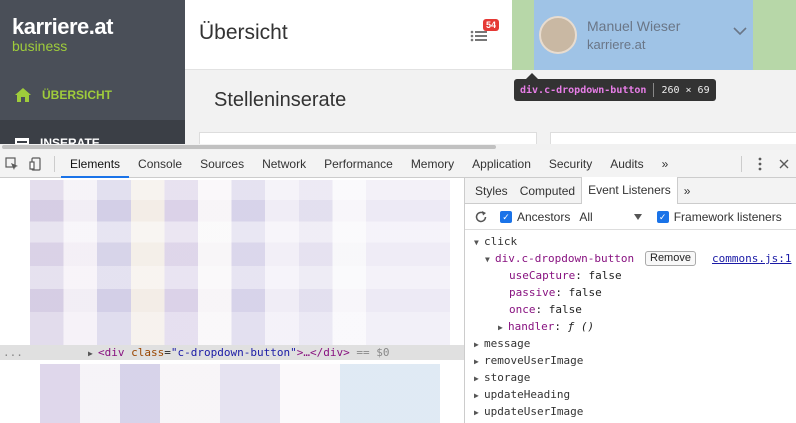 The height and width of the screenshot is (423, 796). Describe the element at coordinates (643, 35) in the screenshot. I see `user-dropdown-button: Manuel Wieser karriere.at` at that location.